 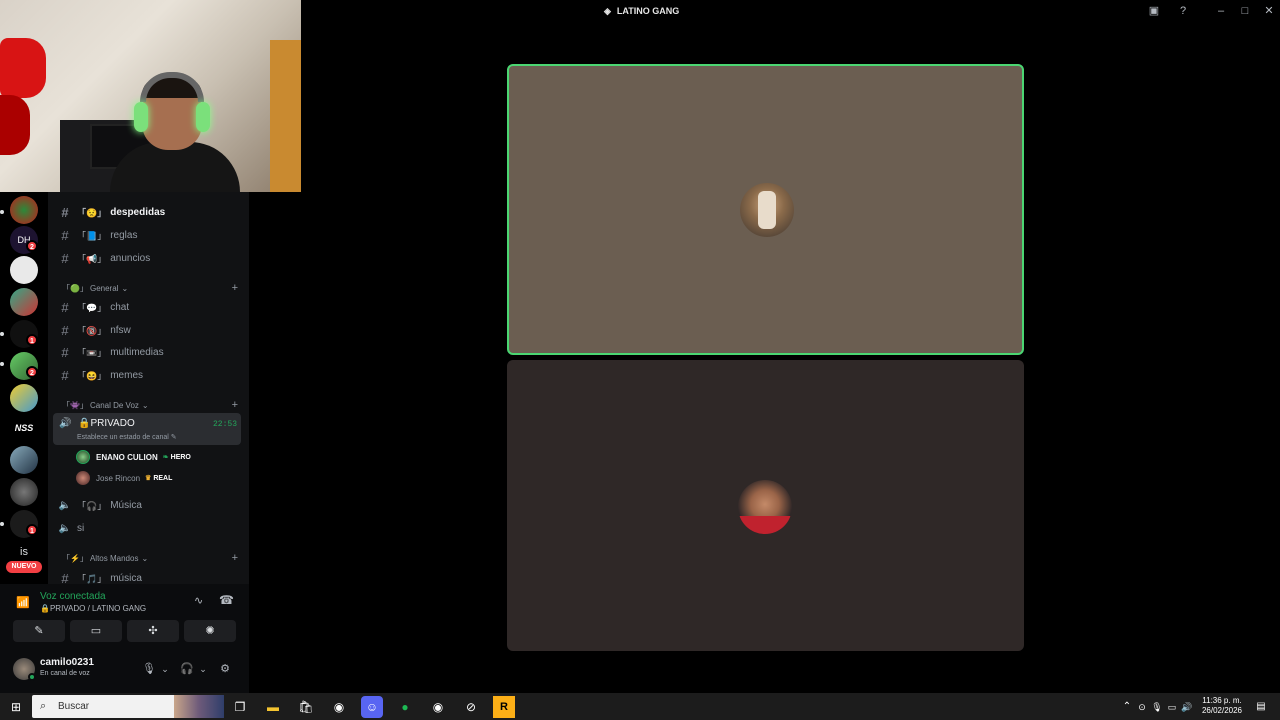 I want to click on voice-status: Voz conectada, so click(x=73, y=596).